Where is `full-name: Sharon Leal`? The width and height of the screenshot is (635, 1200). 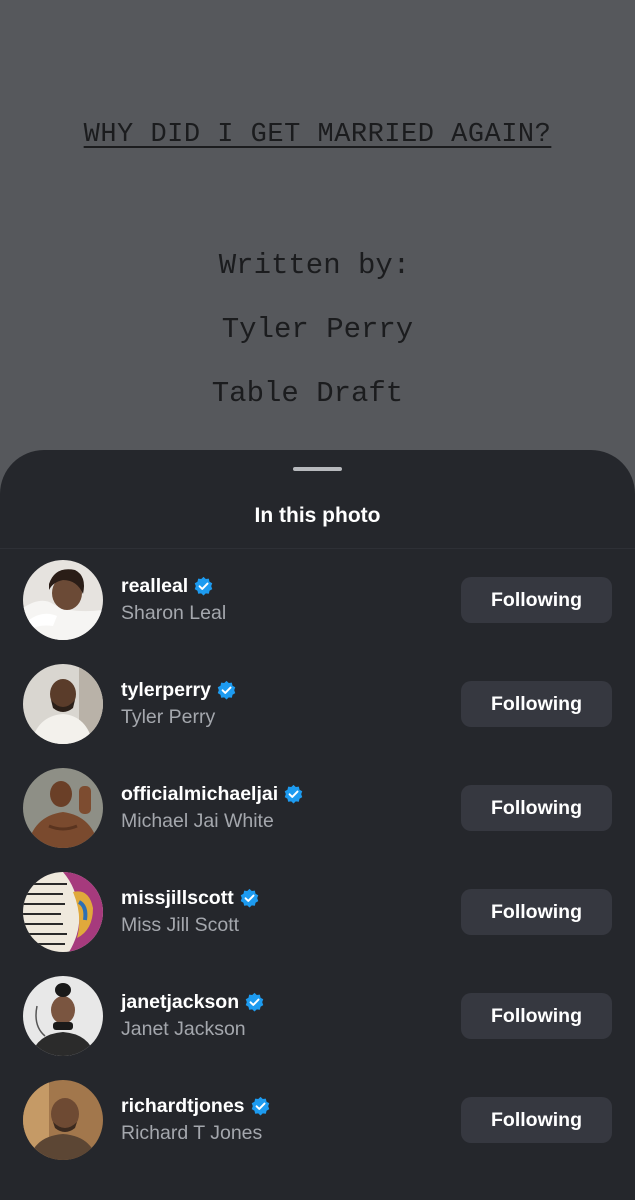
full-name: Sharon Leal is located at coordinates (174, 613).